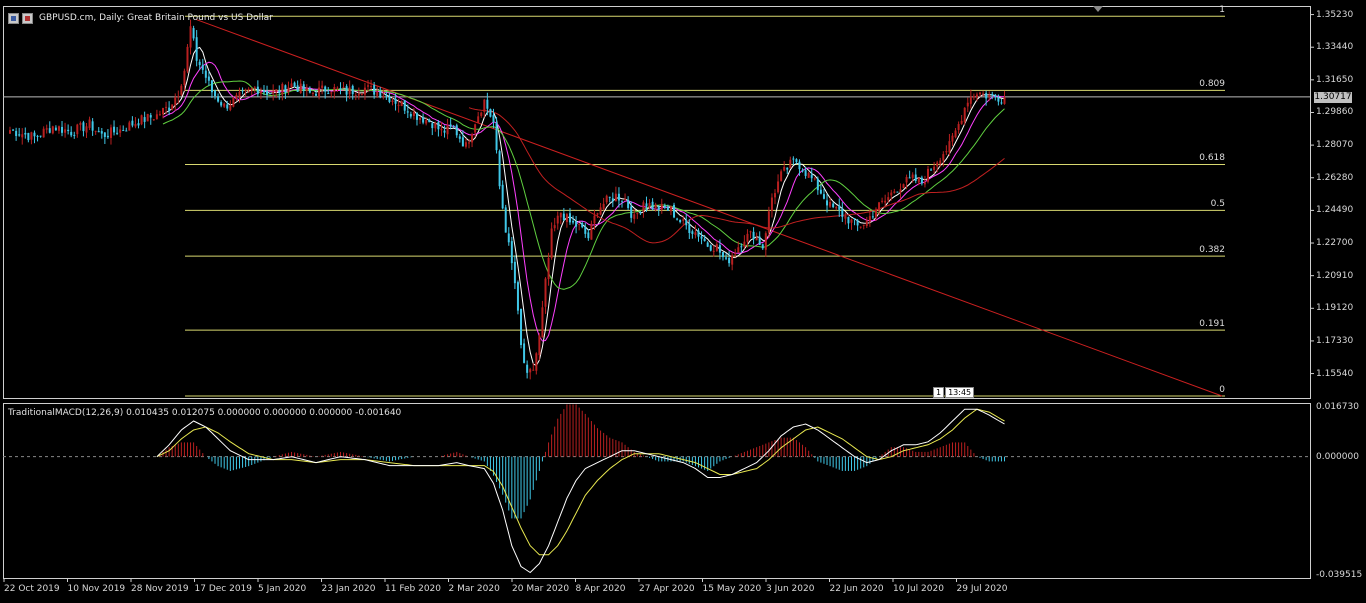 Image resolution: width=1366 pixels, height=603 pixels. What do you see at coordinates (348, 589) in the screenshot?
I see `date-tick-label: 23 Jan 2020` at bounding box center [348, 589].